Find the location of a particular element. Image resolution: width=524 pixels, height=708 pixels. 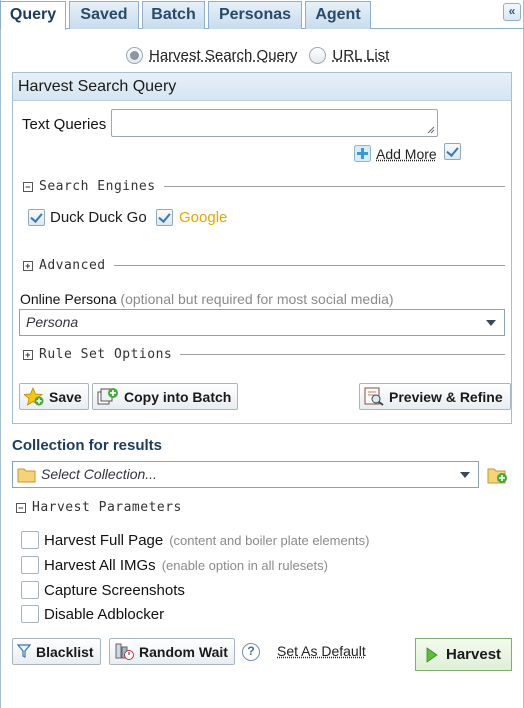

tab-query: Query is located at coordinates (33, 15).